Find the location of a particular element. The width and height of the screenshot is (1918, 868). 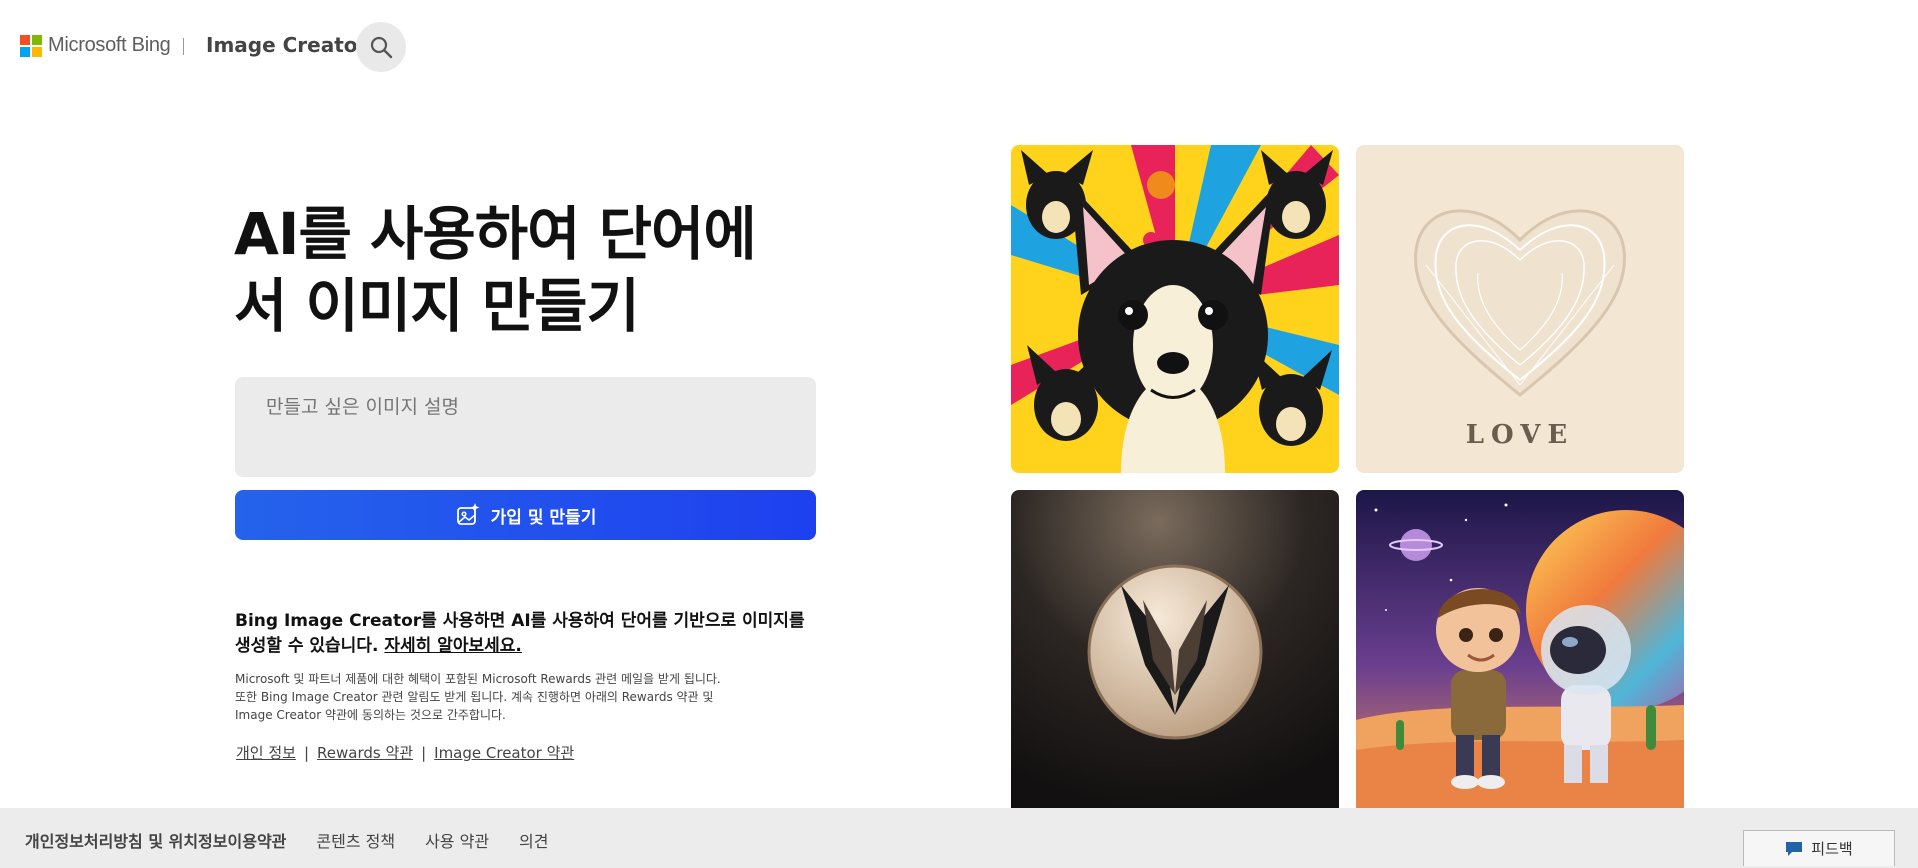

title-line-2: 서 이미지 만들기 is located at coordinates (437, 306).